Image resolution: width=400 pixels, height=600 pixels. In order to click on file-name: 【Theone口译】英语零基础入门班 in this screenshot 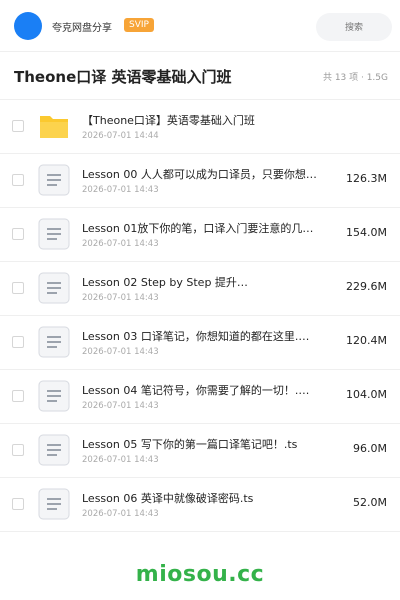, I will do `click(168, 120)`.